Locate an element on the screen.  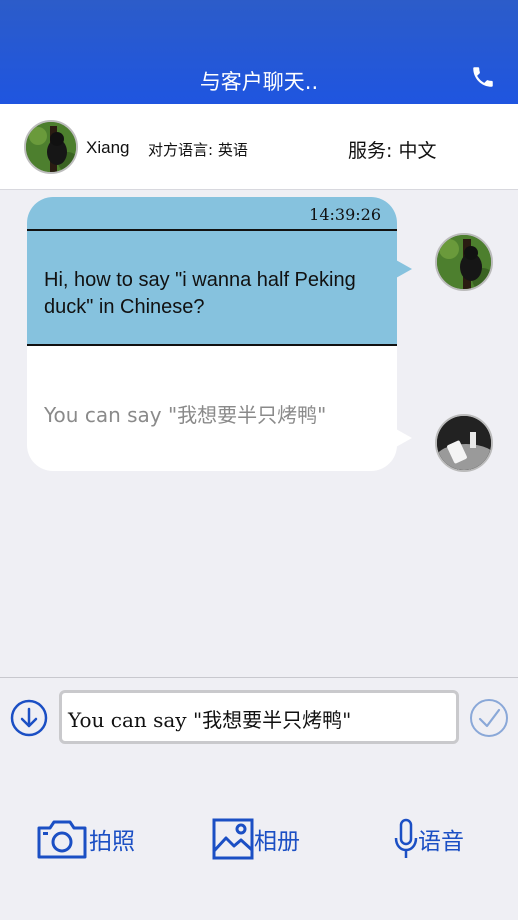
service-language-label: 服务: 中文 is located at coordinates (392, 151).